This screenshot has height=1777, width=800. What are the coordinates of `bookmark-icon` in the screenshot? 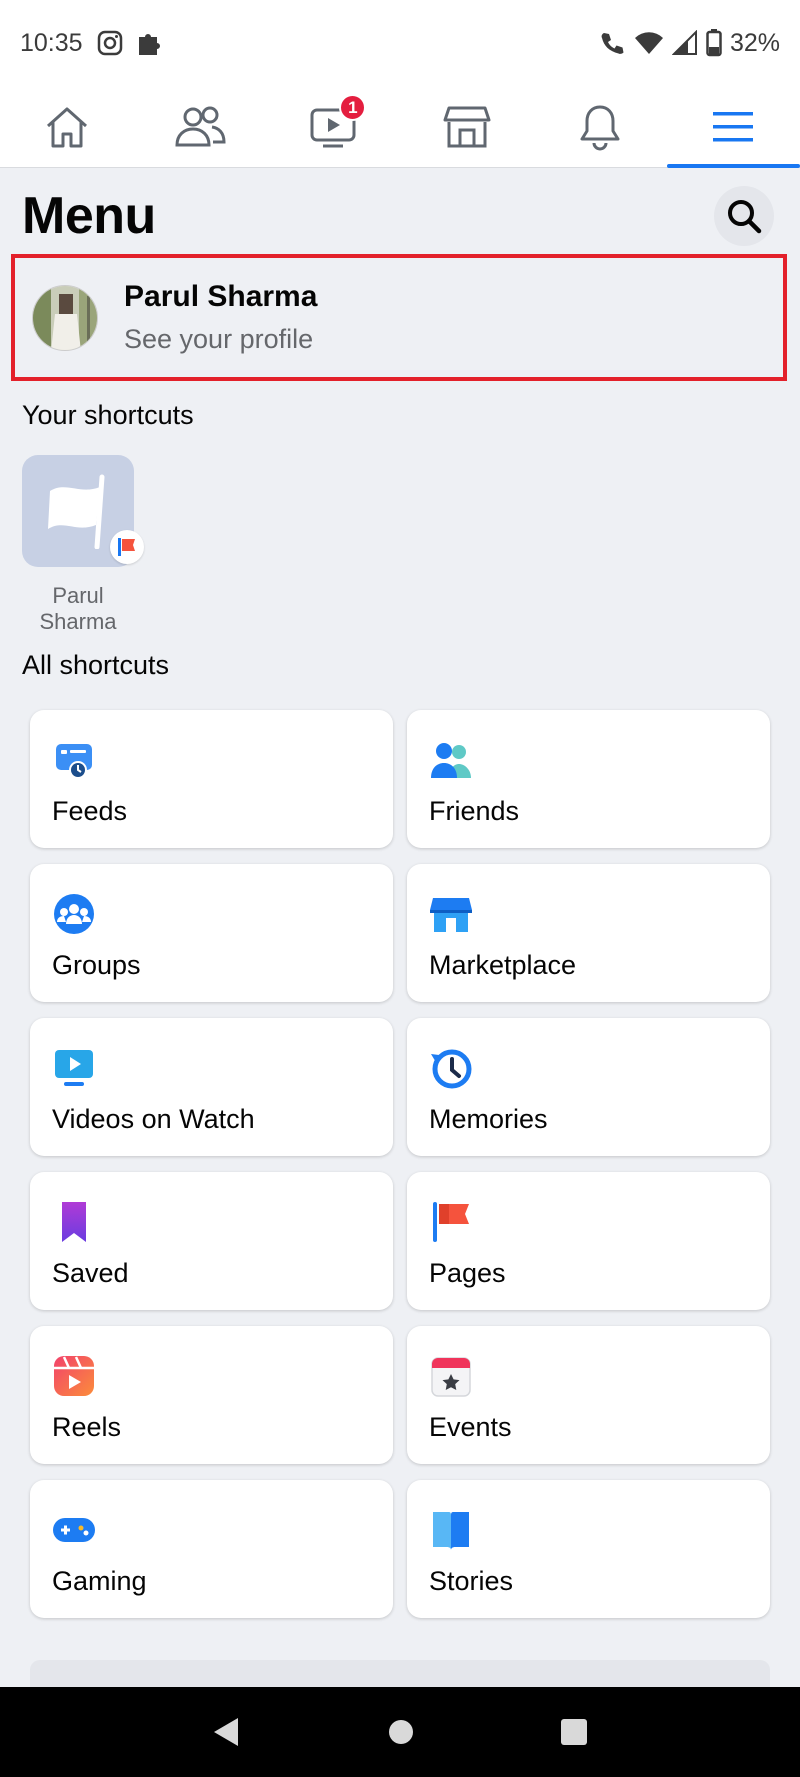 It's located at (74, 1222).